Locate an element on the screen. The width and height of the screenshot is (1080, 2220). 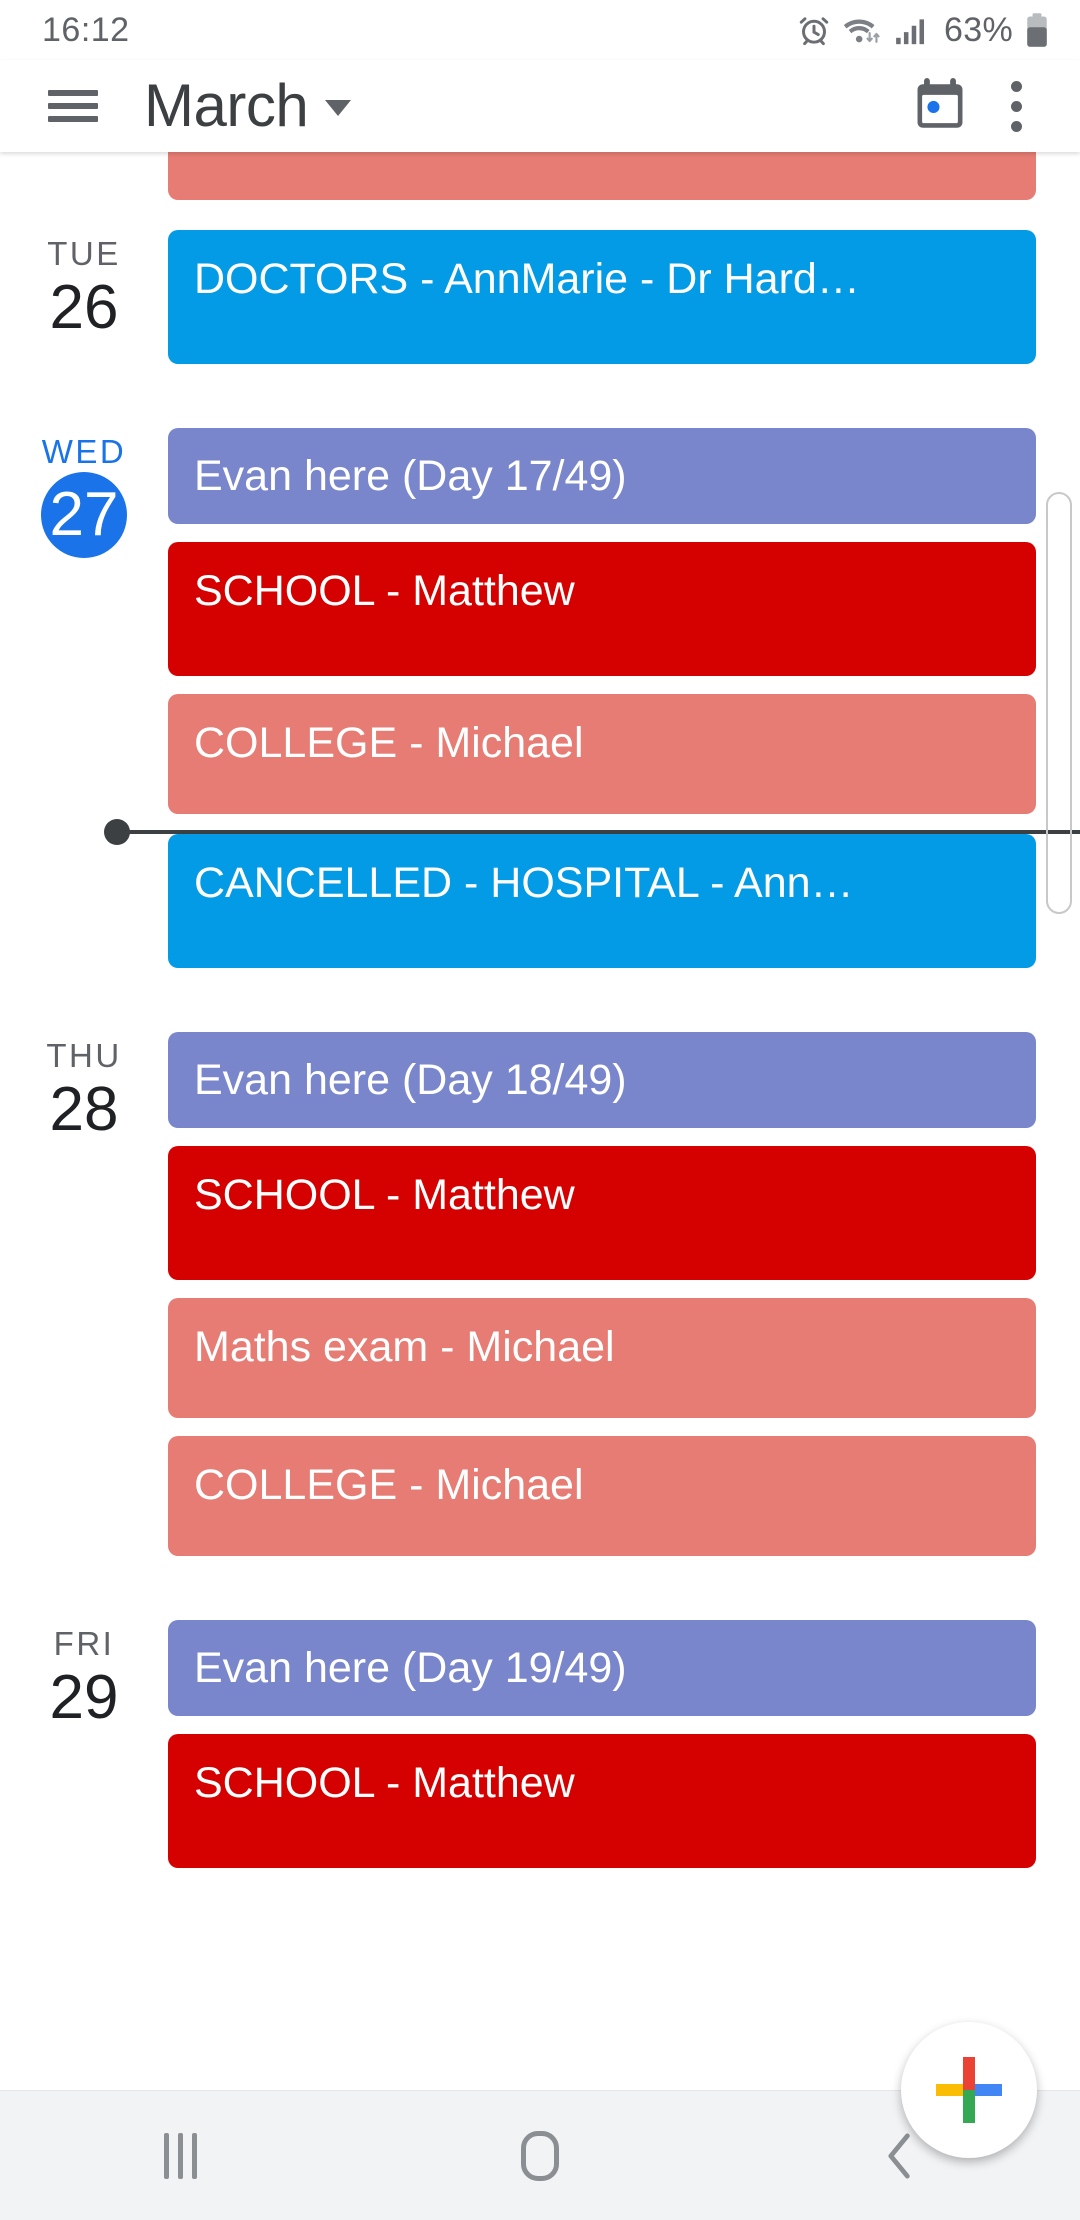
today-highlight-badge: 27 is located at coordinates (84, 515).